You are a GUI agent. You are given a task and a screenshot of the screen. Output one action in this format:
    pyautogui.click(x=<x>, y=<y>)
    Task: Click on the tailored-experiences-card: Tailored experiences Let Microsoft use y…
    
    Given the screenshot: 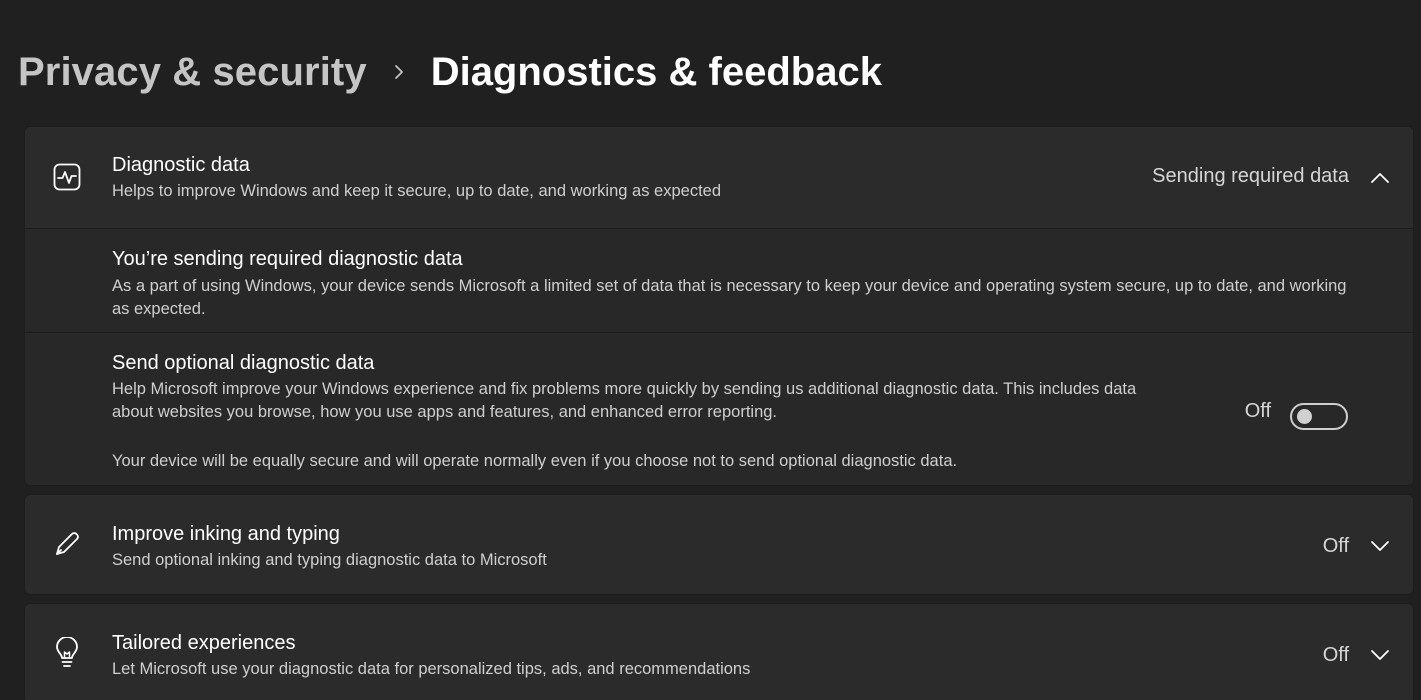 What is the action you would take?
    pyautogui.click(x=719, y=651)
    